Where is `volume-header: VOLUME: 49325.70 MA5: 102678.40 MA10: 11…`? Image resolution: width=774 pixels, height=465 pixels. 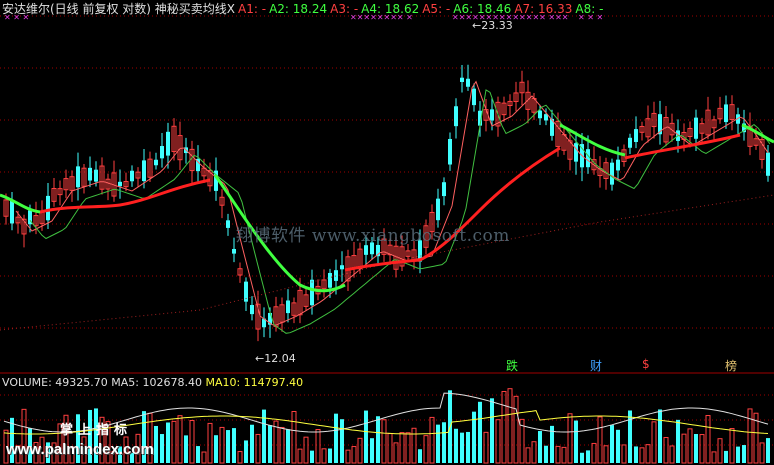 volume-header: VOLUME: 49325.70 MA5: 102678.40 MA10: 11… is located at coordinates (152, 383).